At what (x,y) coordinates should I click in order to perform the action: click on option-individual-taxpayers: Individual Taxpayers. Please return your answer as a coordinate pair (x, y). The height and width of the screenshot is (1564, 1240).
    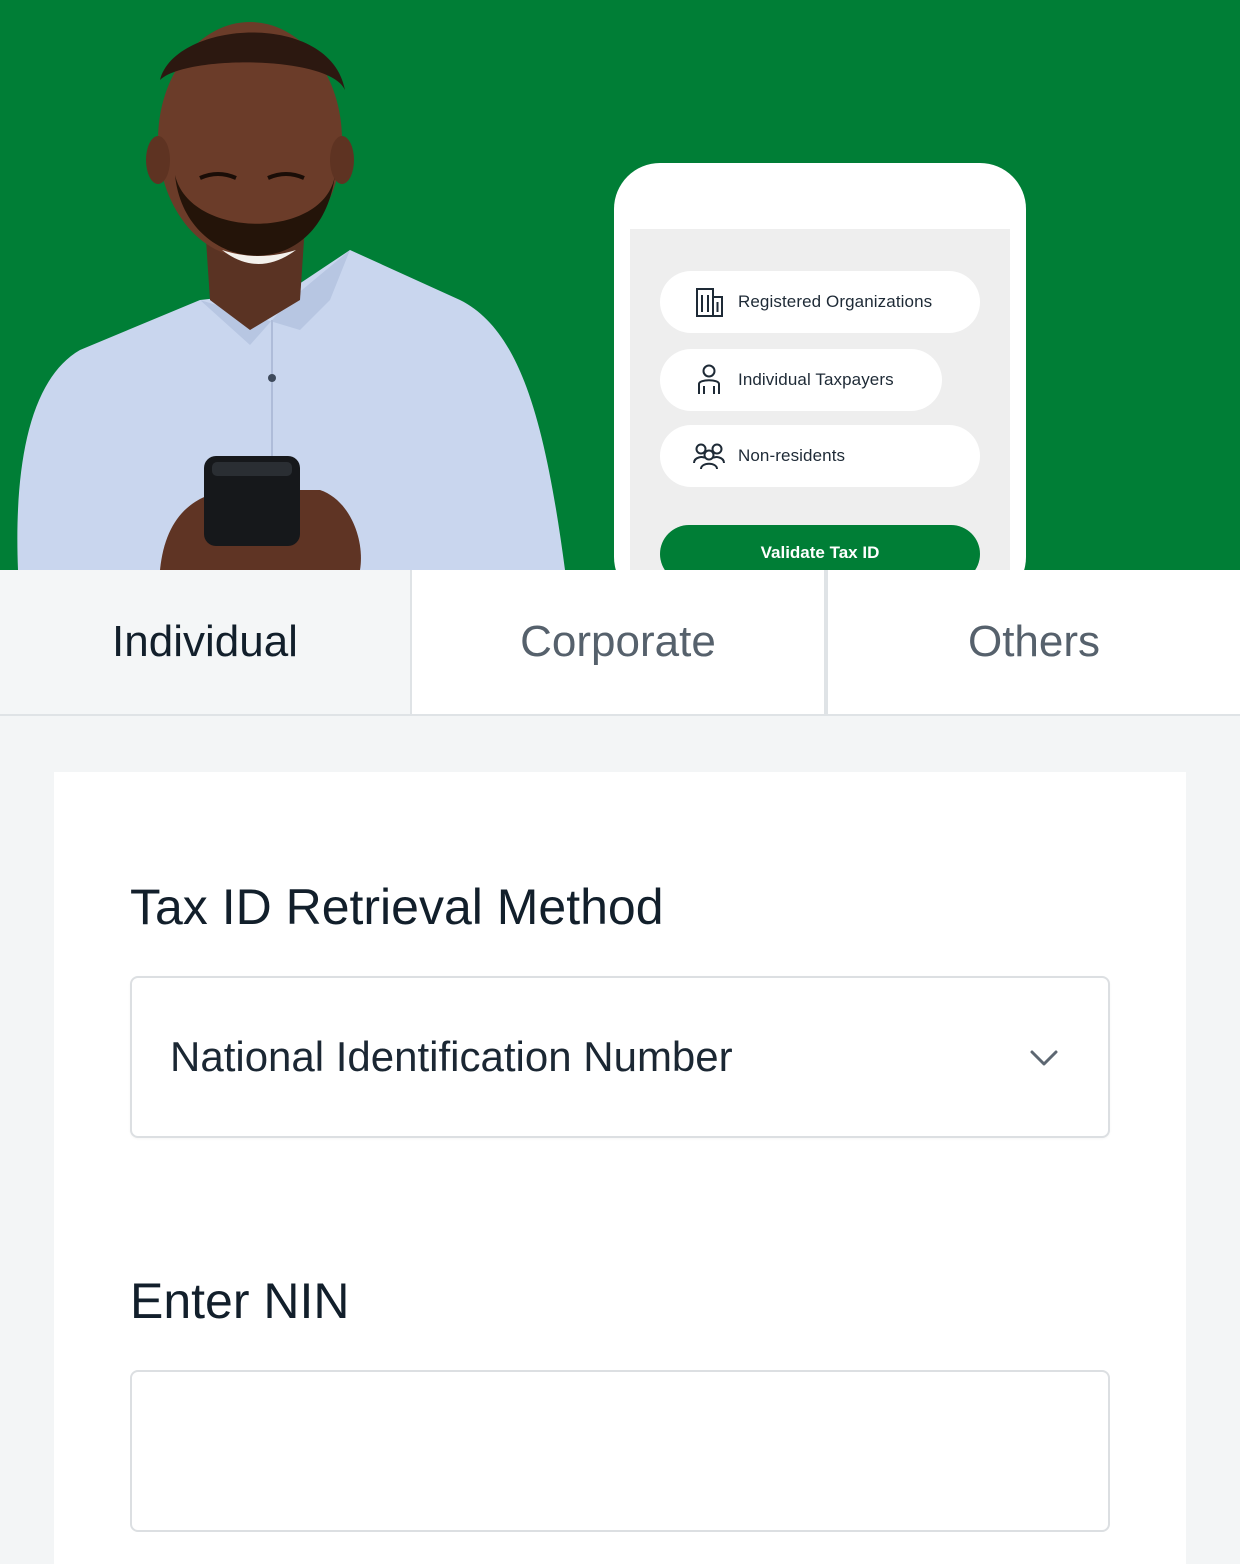
    Looking at the image, I should click on (801, 380).